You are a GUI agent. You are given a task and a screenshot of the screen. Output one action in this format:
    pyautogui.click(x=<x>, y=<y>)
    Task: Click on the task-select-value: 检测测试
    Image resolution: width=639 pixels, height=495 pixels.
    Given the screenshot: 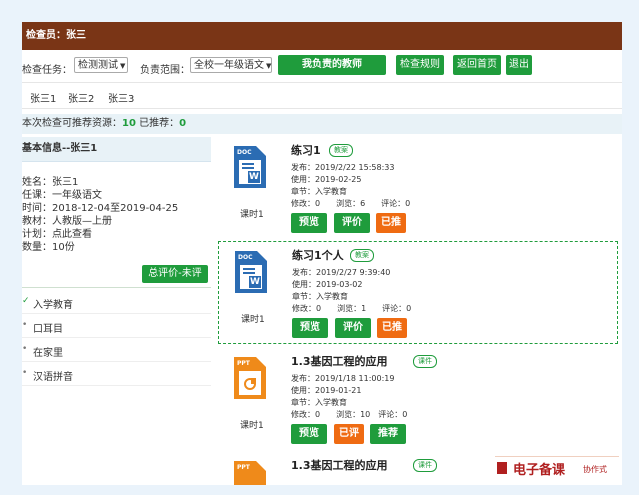 What is the action you would take?
    pyautogui.click(x=98, y=65)
    